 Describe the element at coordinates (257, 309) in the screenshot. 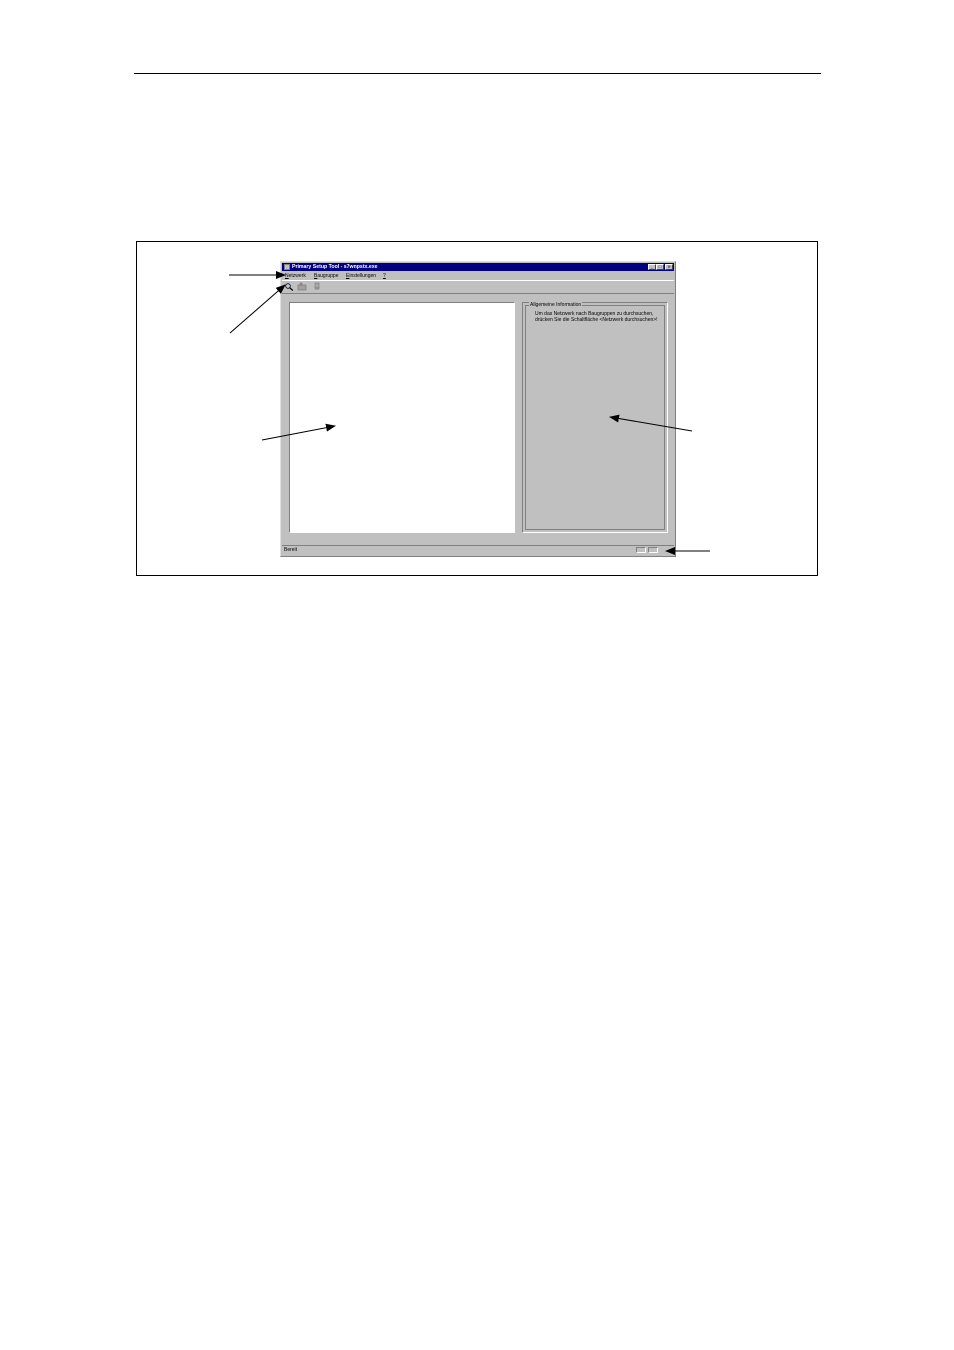

I see `toolbar-callout-arrow` at that location.